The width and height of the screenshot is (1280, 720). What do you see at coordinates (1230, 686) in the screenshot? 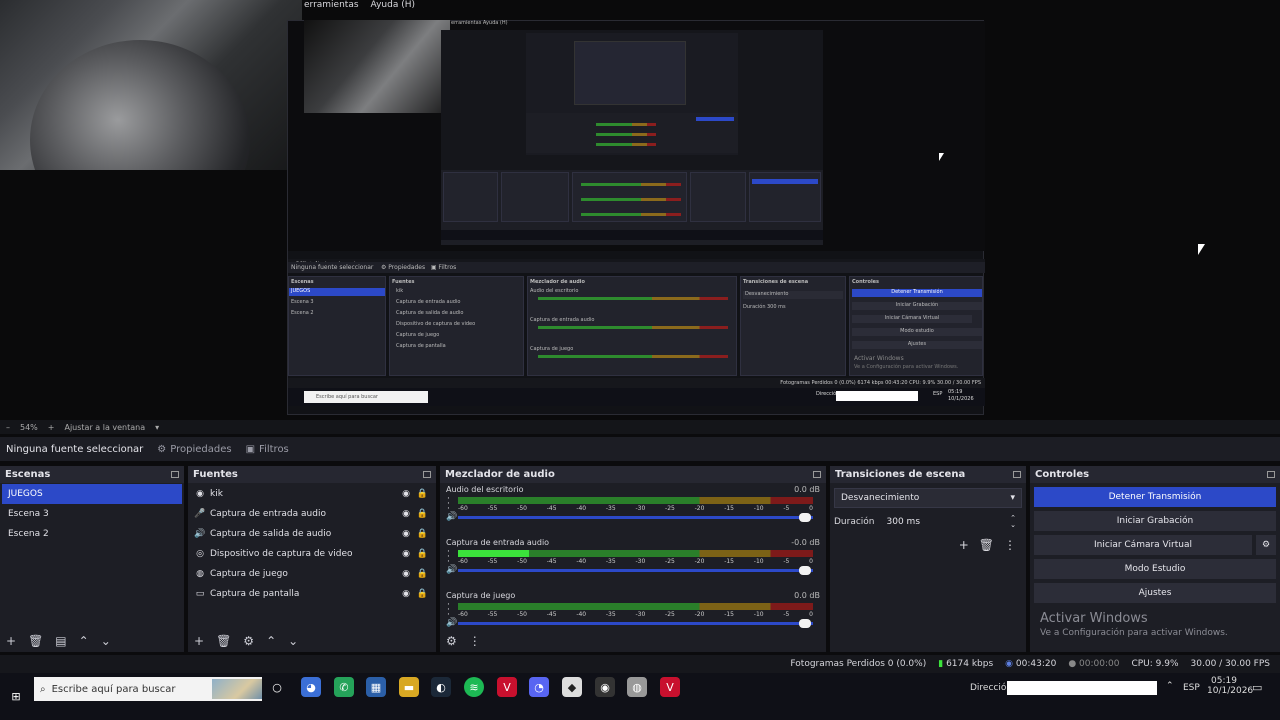
I see `clock: 05:19 10/1/2026` at bounding box center [1230, 686].